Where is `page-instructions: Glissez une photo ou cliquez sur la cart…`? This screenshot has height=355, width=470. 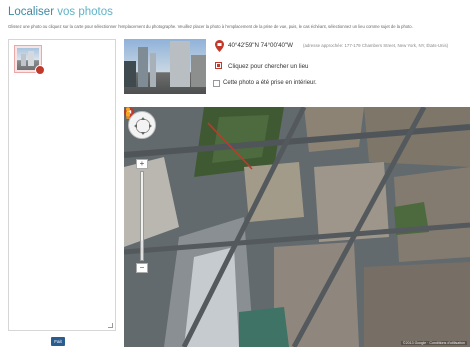 page-instructions: Glissez une photo ou cliquez sur la cart… is located at coordinates (210, 26).